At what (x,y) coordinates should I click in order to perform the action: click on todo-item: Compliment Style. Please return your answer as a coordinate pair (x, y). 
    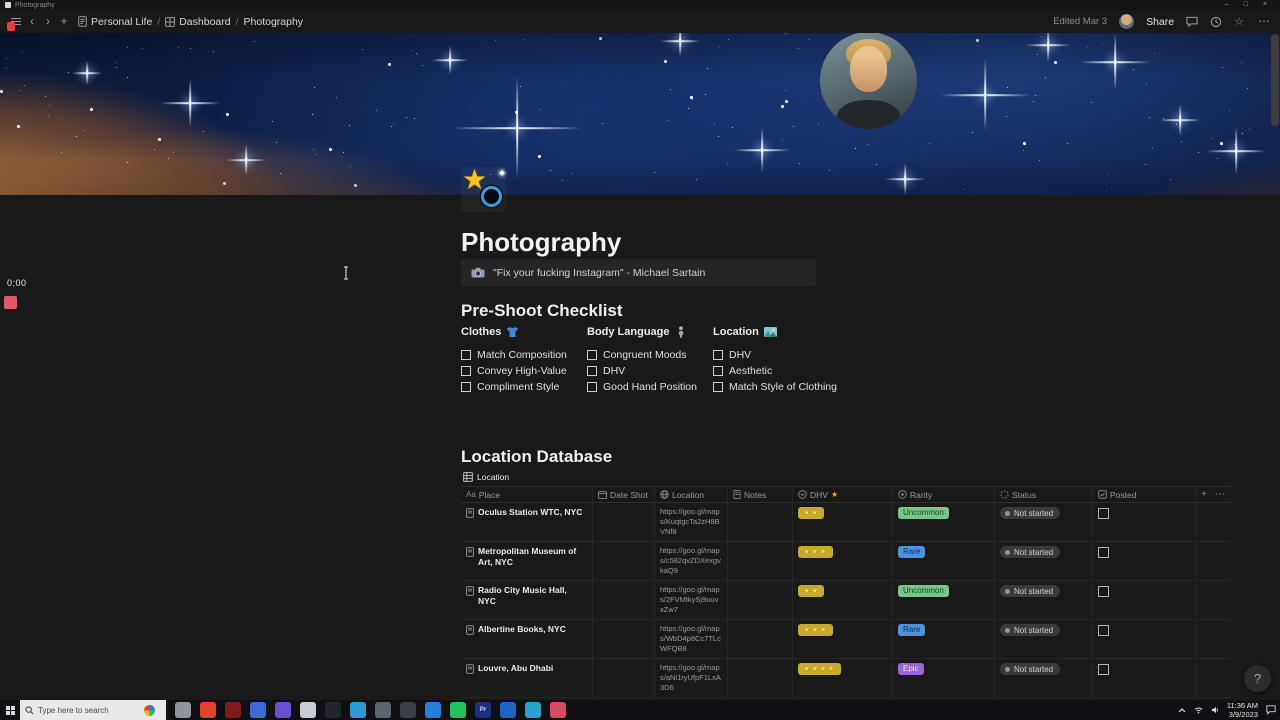
    Looking at the image, I should click on (524, 387).